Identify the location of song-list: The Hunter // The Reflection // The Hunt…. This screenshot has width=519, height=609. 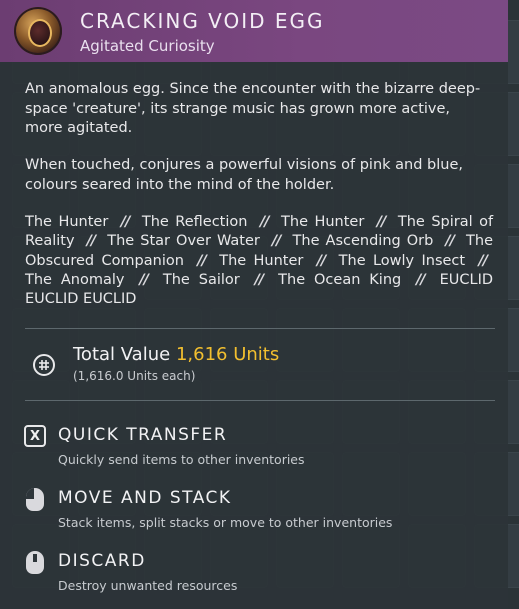
(259, 261).